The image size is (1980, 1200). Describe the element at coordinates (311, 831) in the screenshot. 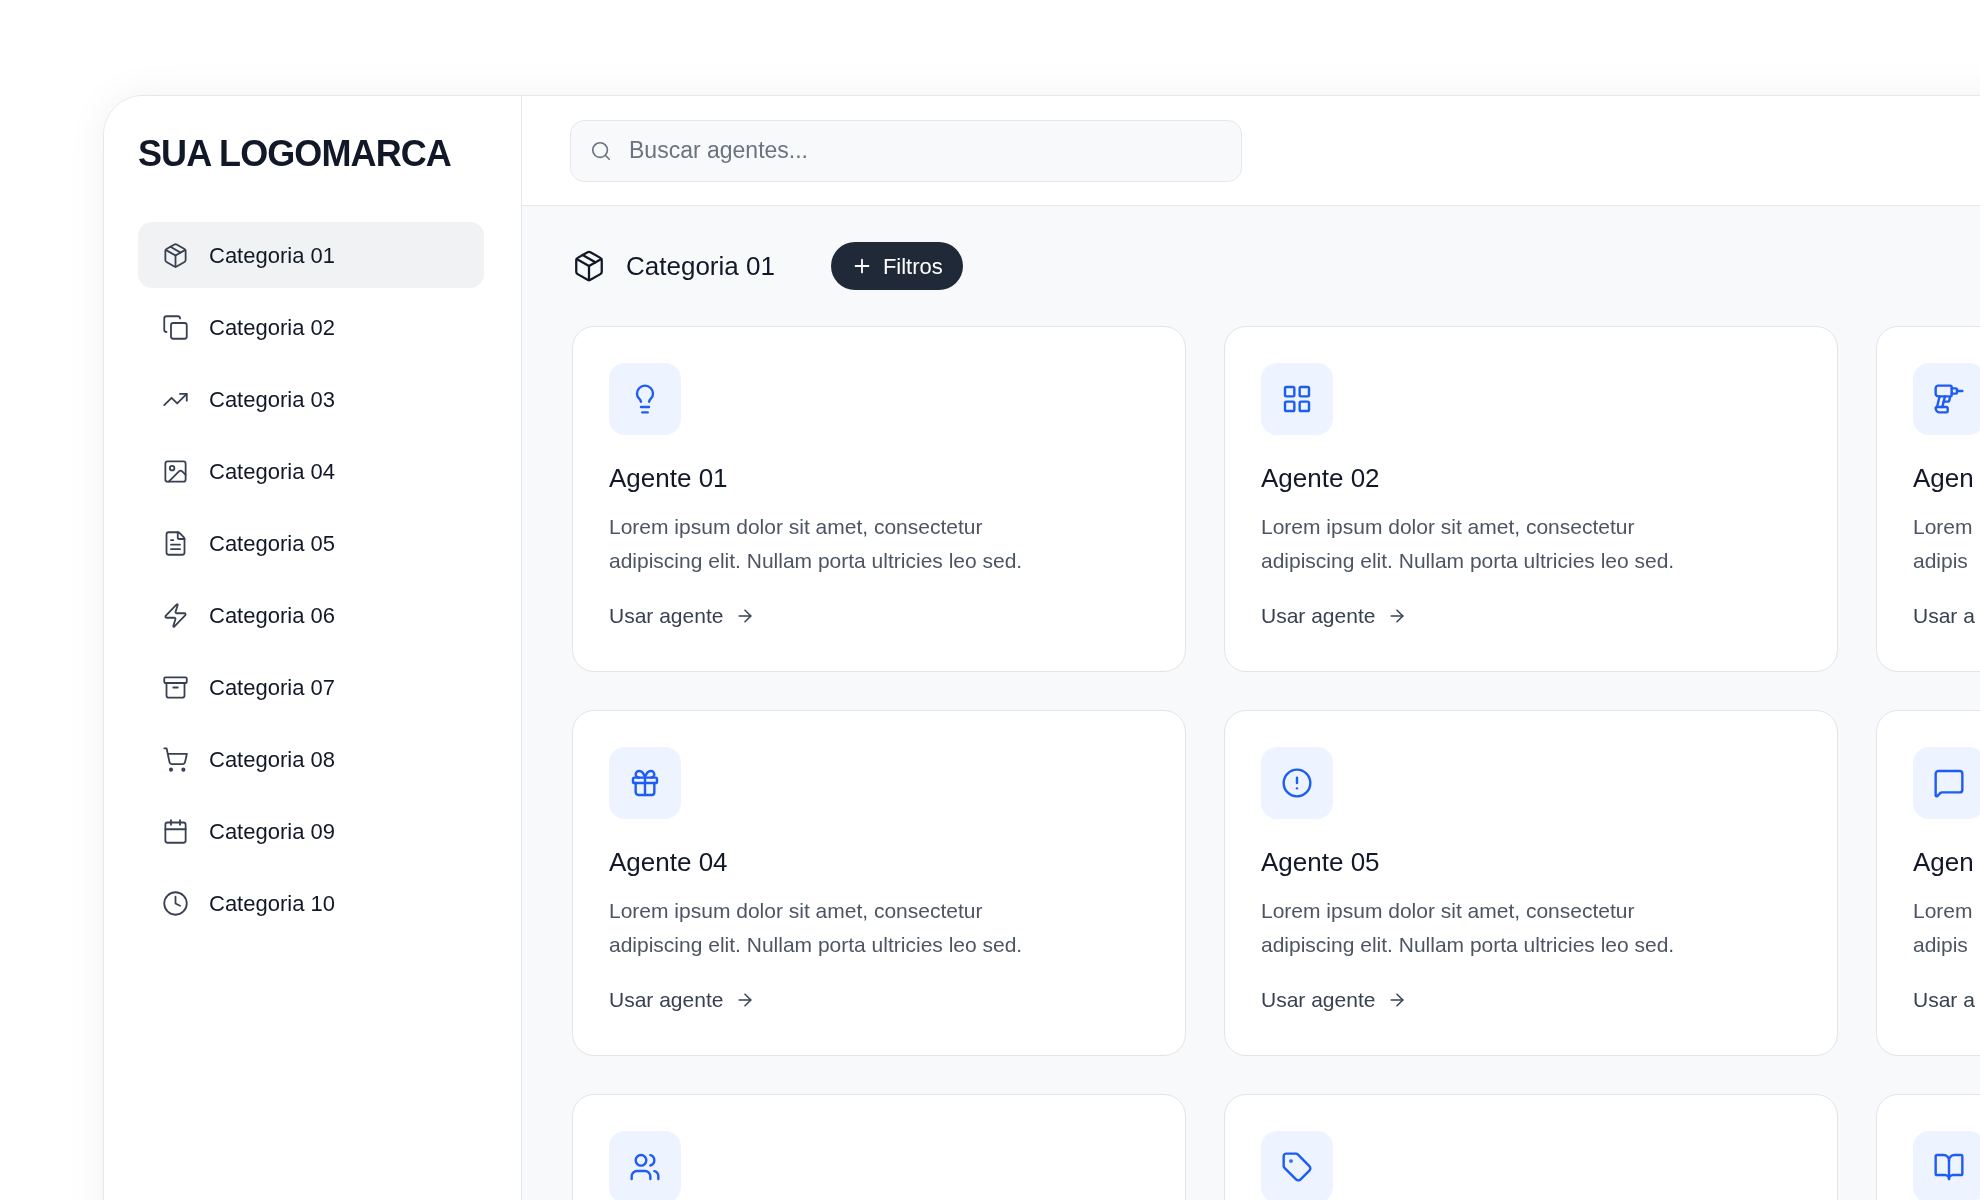

I see `sidebar-item: Categoria 09` at that location.